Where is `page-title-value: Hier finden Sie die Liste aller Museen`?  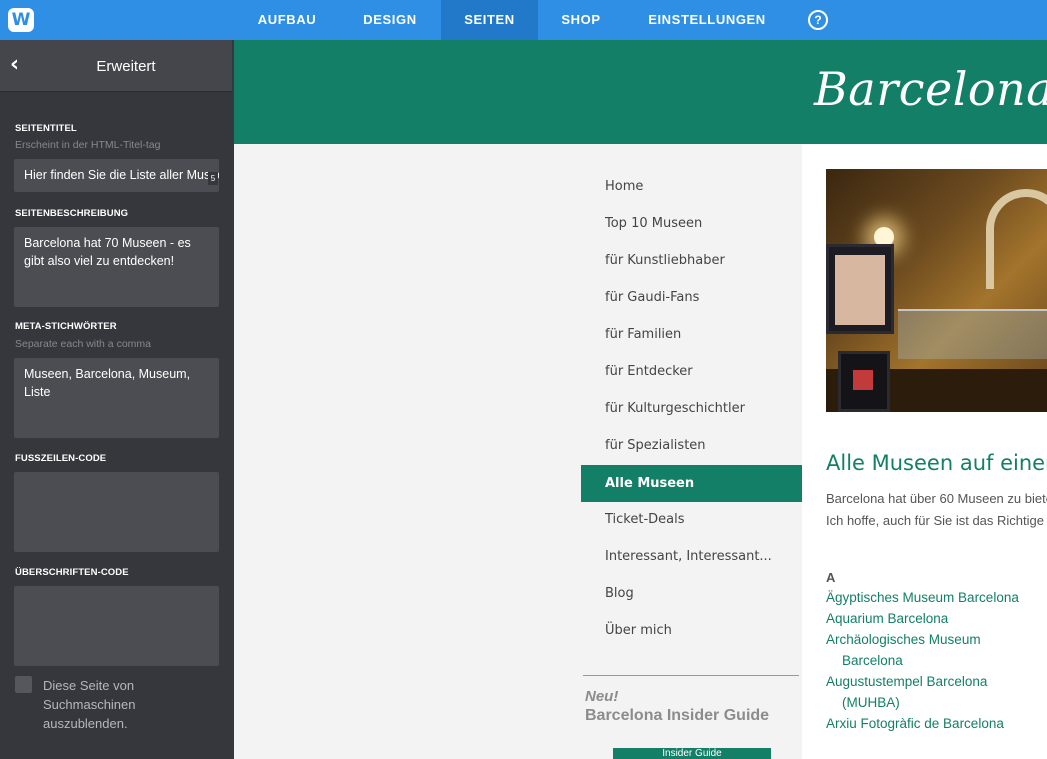 page-title-value: Hier finden Sie die Liste aller Museen is located at coordinates (121, 175).